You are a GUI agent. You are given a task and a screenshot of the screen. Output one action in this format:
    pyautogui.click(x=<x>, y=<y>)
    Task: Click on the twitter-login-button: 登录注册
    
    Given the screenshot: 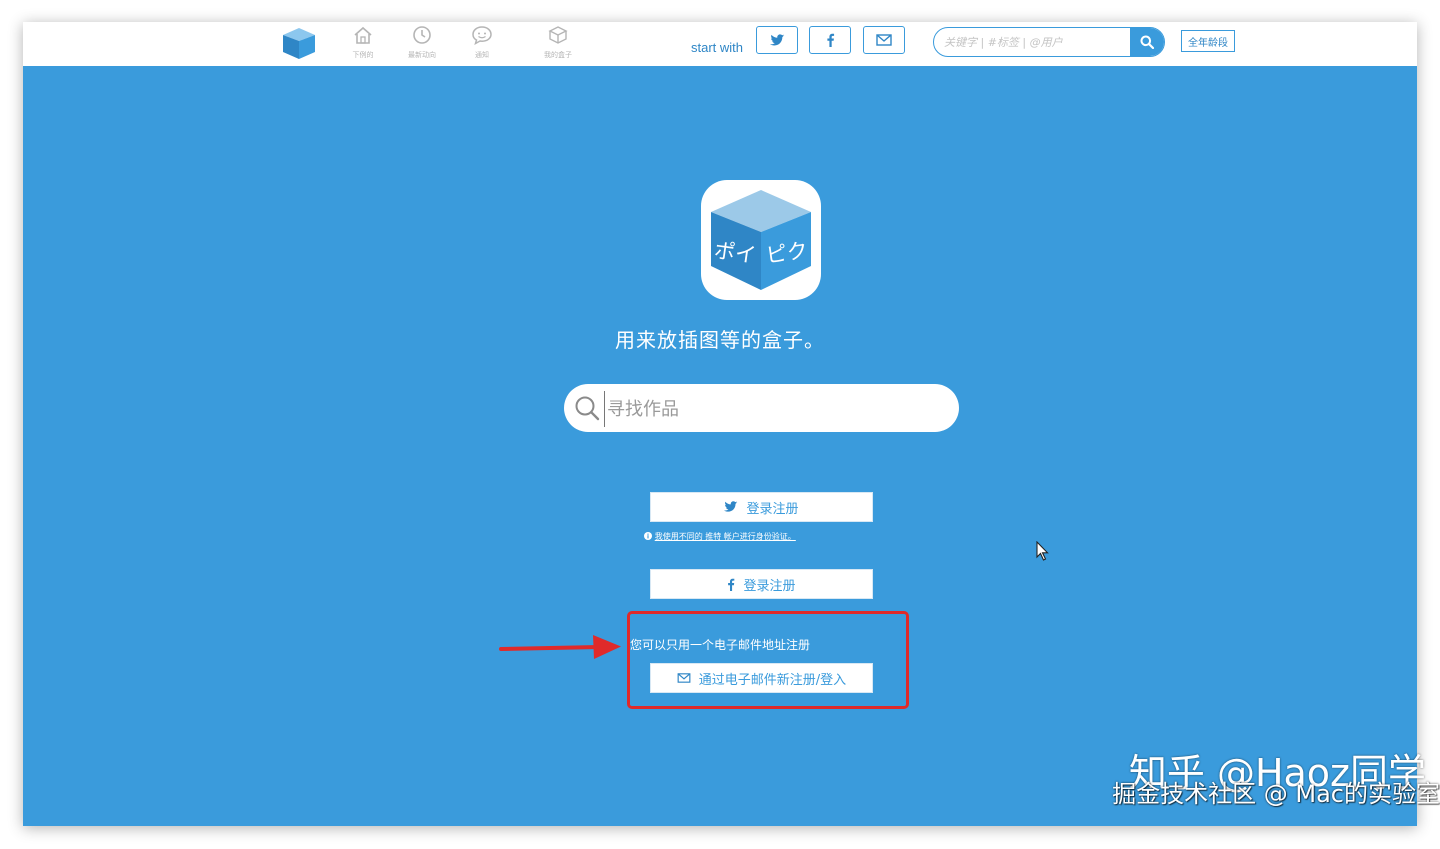 What is the action you would take?
    pyautogui.click(x=761, y=507)
    